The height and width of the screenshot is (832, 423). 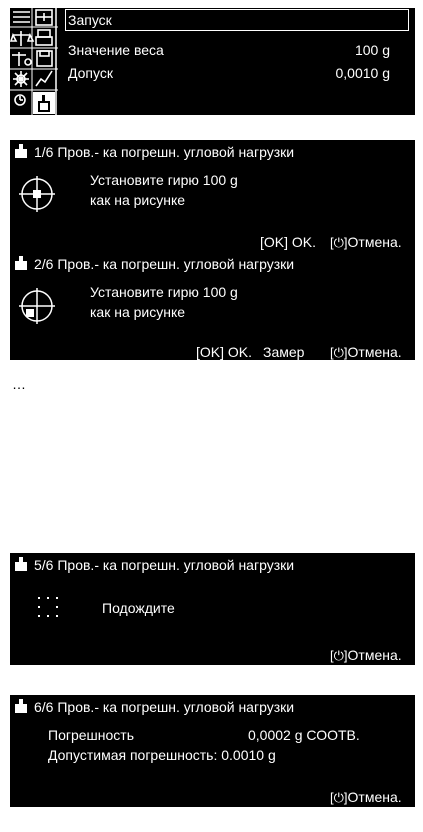 I want to click on tolerance-label: Допуск, so click(x=90, y=73).